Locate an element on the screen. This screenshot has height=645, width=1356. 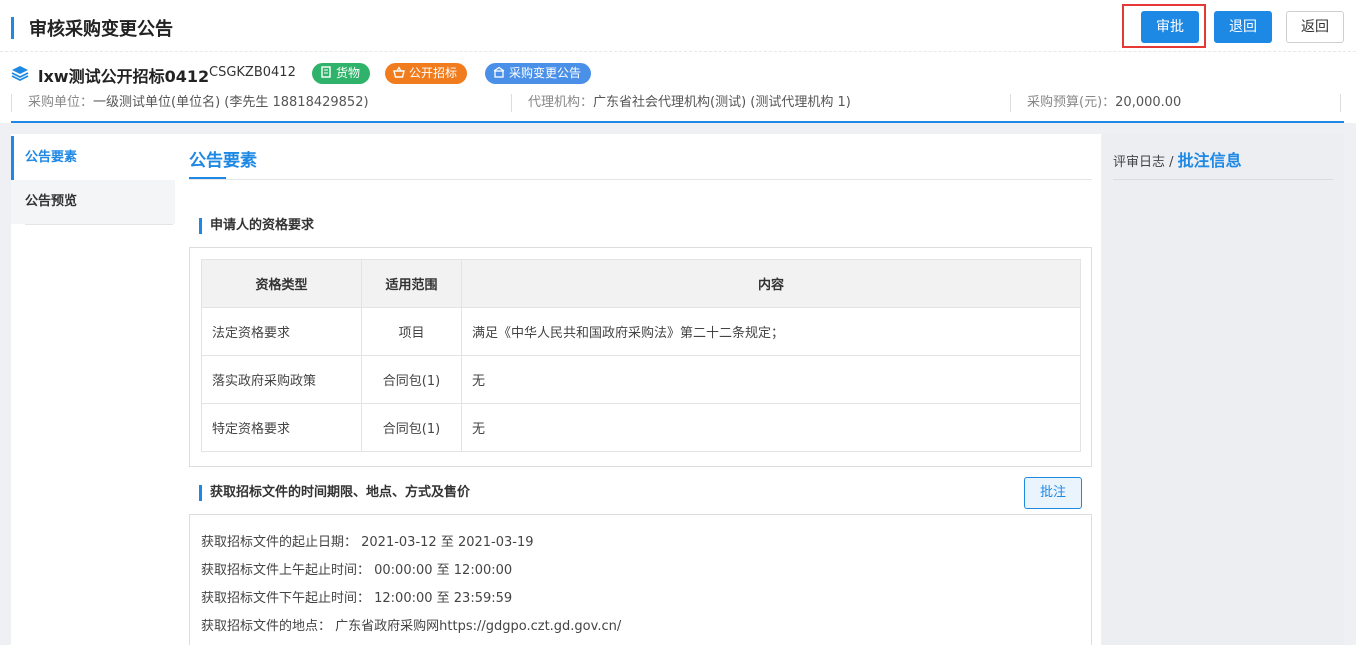
tag-goods-label: 货物 is located at coordinates (348, 73).